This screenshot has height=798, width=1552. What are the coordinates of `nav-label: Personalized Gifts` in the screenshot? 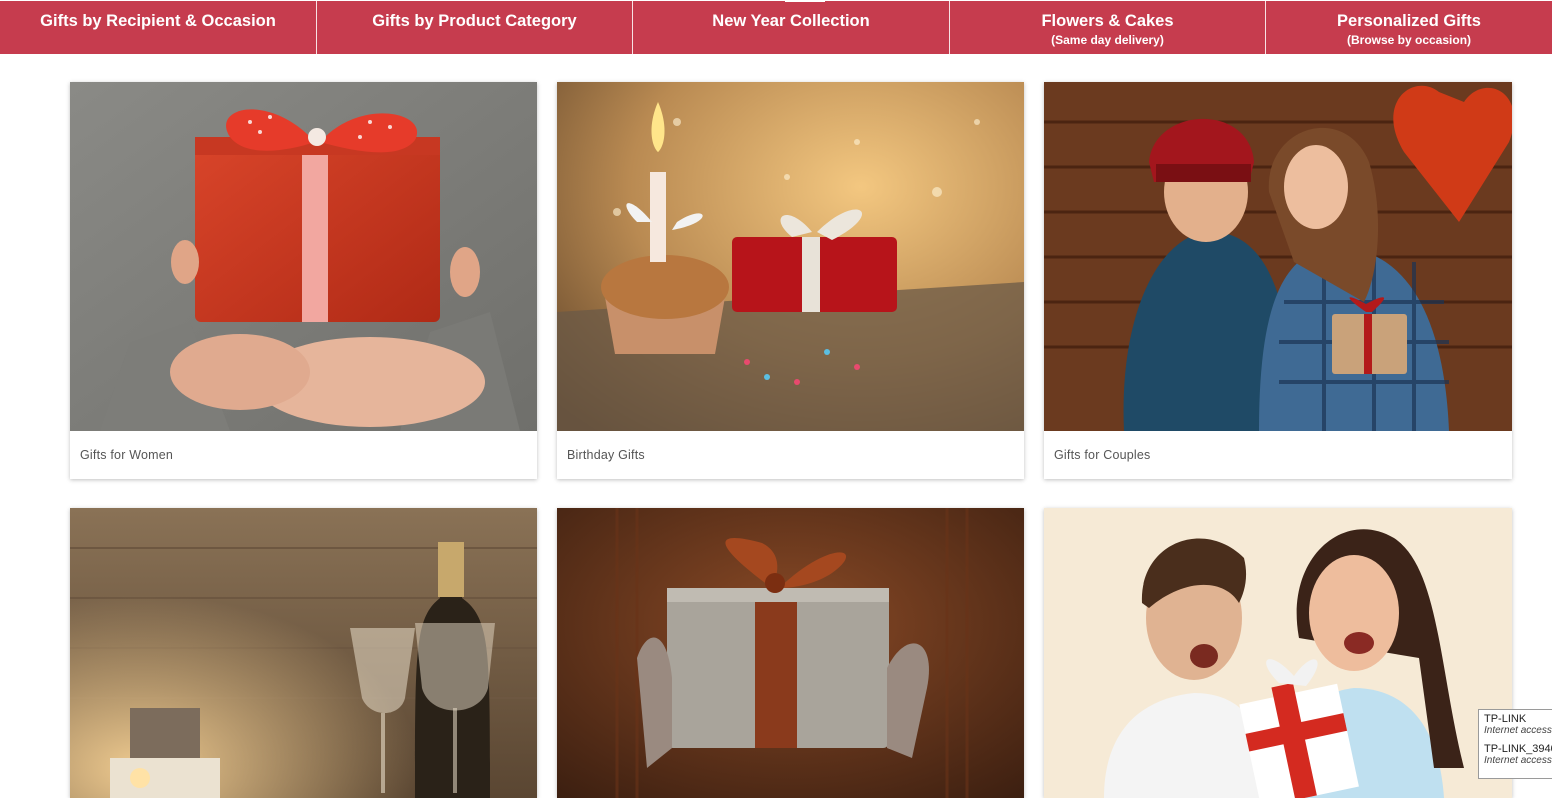 It's located at (1409, 21).